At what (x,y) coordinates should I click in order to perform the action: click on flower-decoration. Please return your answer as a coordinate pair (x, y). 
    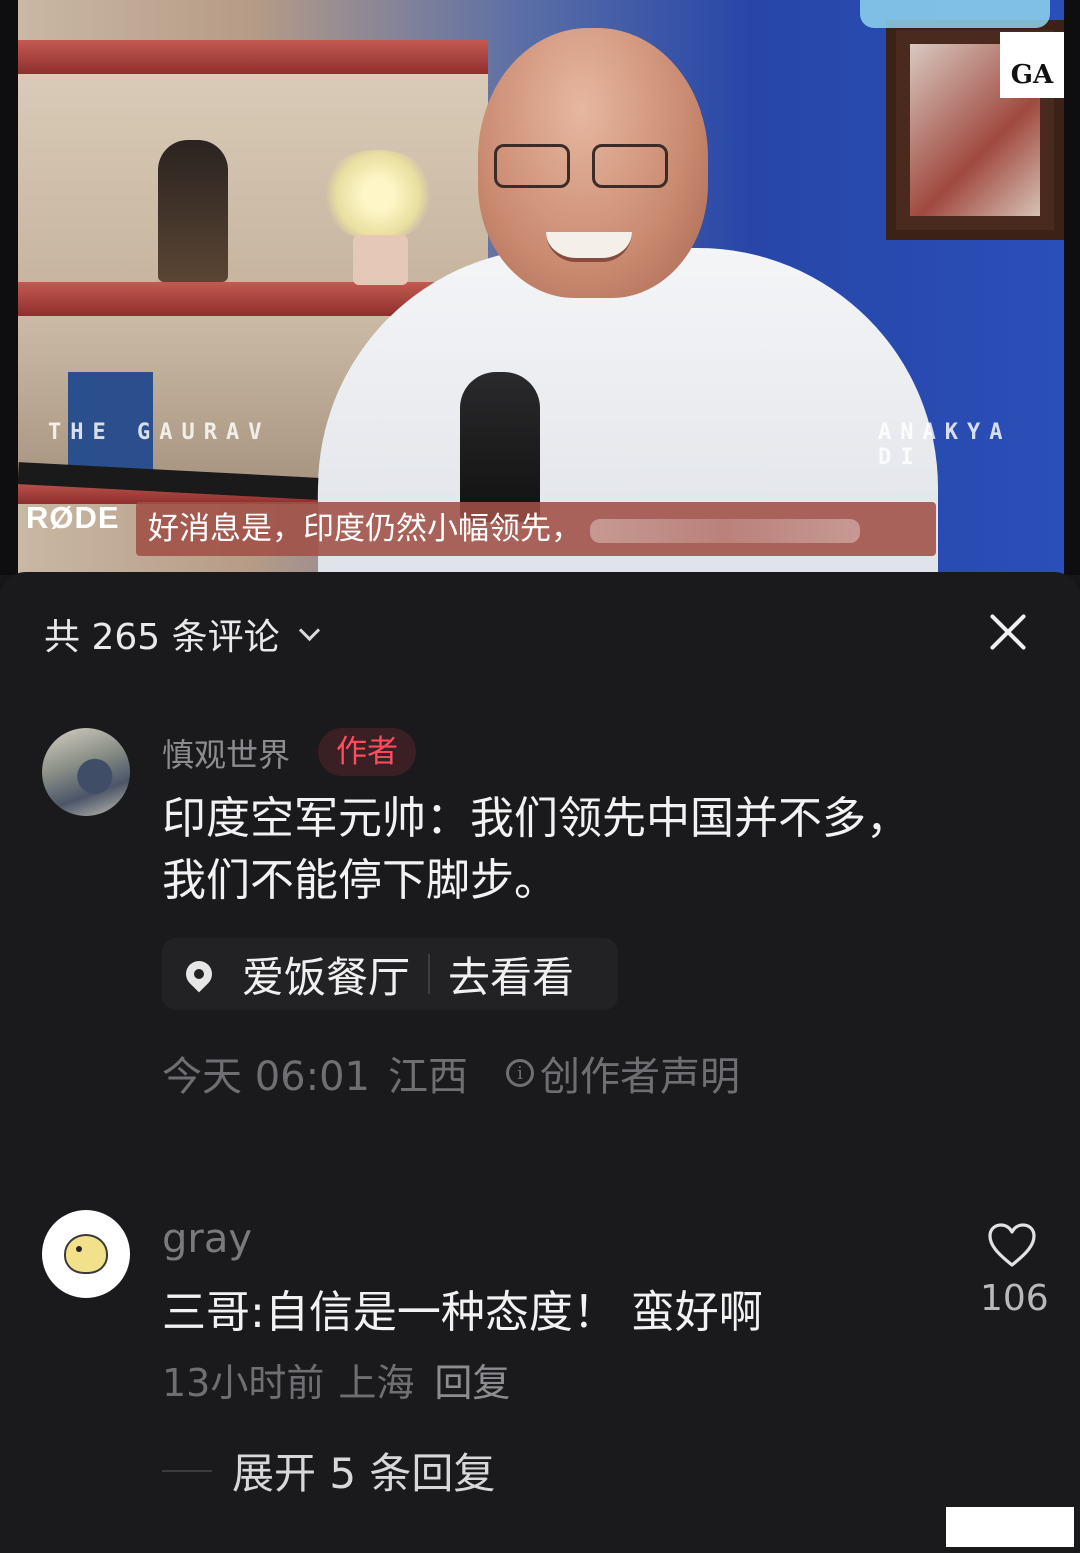
    Looking at the image, I should click on (378, 195).